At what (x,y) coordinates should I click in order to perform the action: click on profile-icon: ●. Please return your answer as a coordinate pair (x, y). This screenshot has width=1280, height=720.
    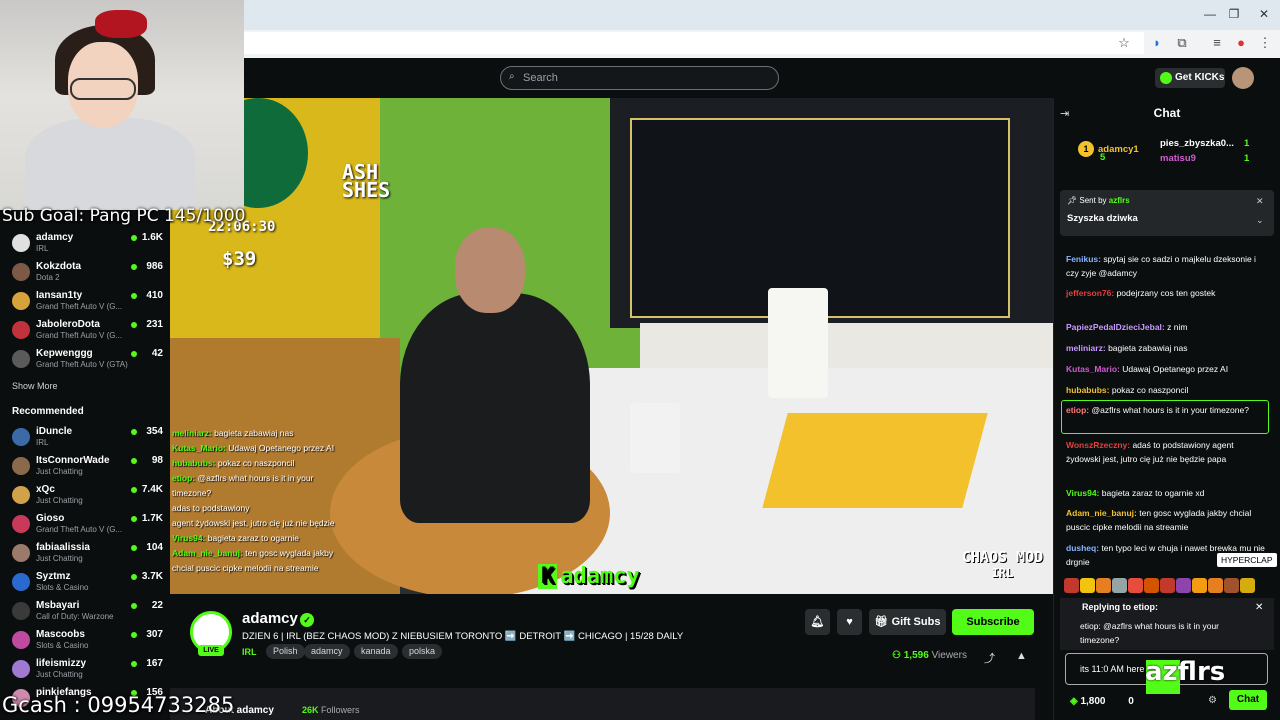
    Looking at the image, I should click on (1241, 43).